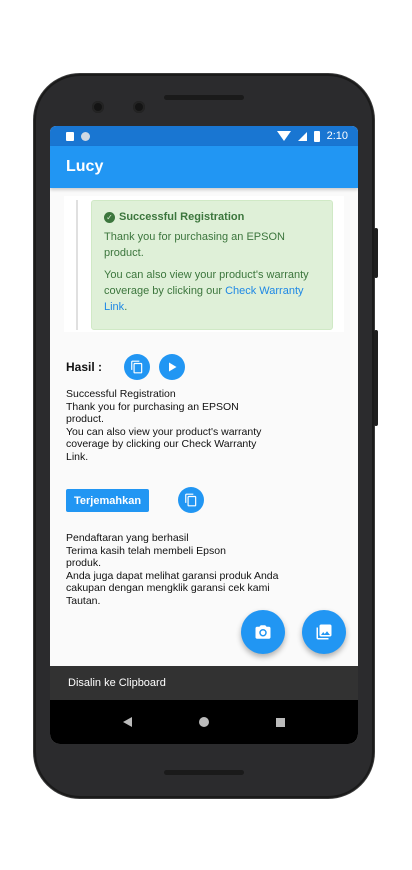 This screenshot has width=412, height=870. I want to click on home-icon, so click(203, 722).